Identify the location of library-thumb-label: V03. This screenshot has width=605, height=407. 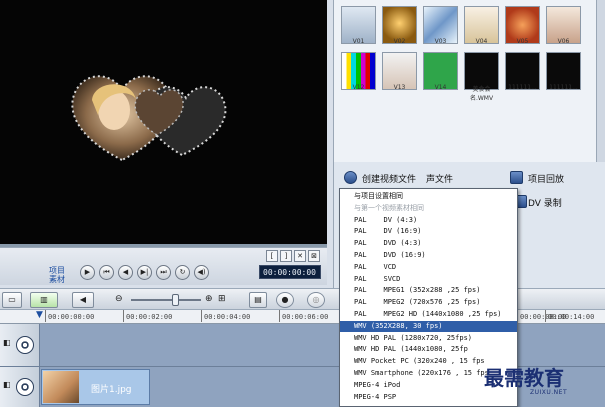
(440, 41).